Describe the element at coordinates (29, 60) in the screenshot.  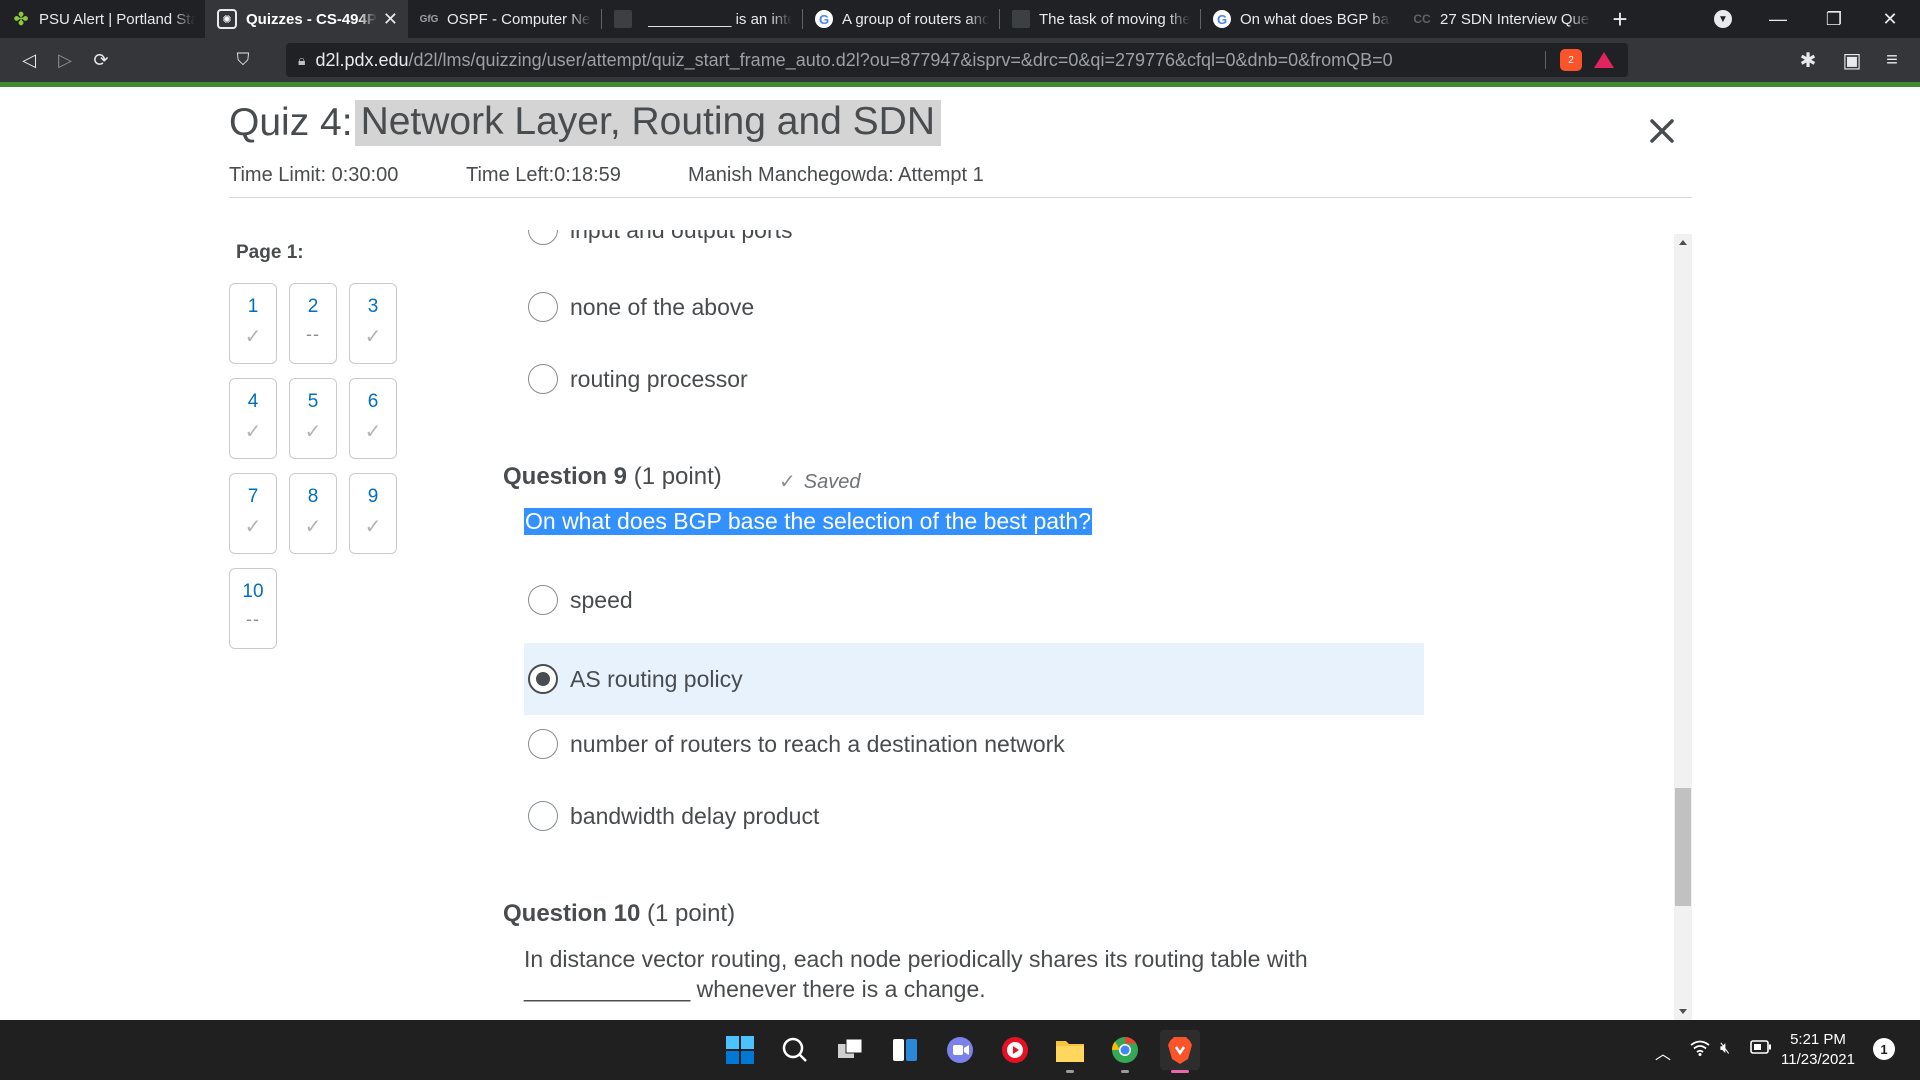
I see `back-icon: ◁` at that location.